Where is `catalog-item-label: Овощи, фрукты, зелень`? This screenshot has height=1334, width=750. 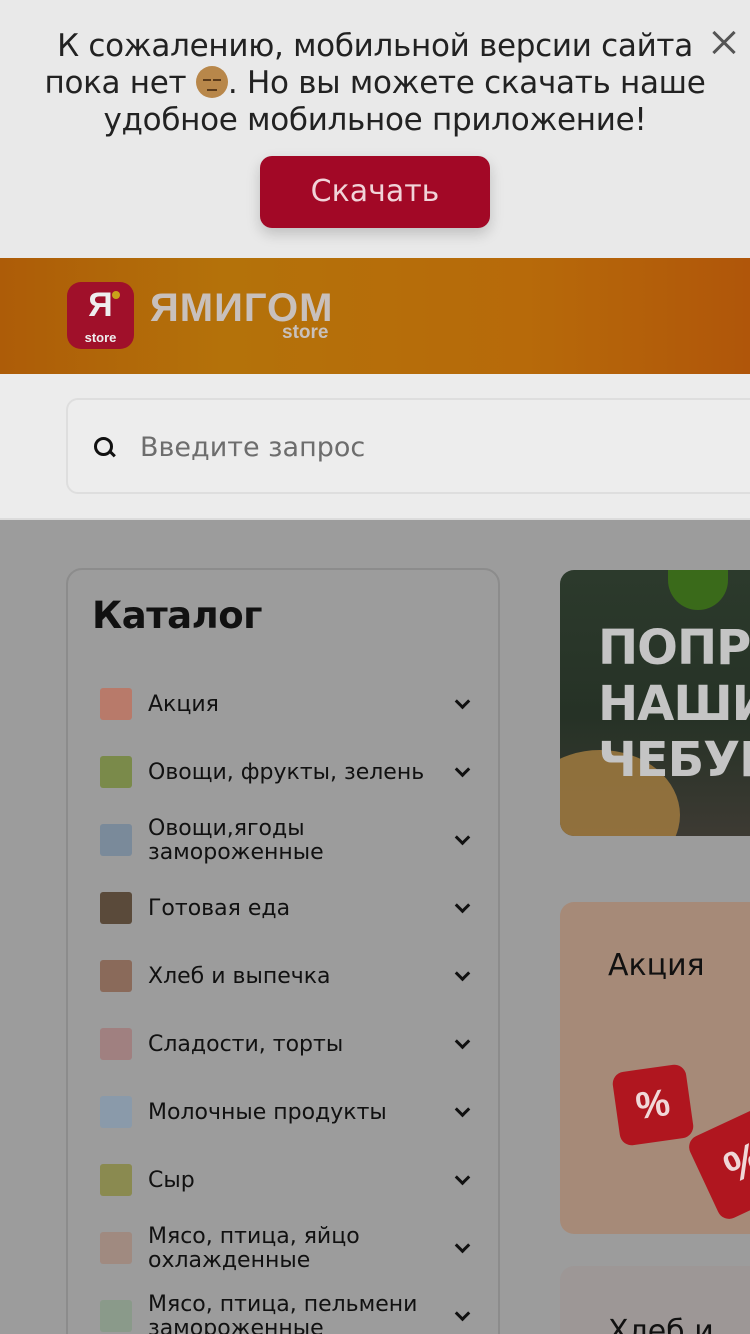 catalog-item-label: Овощи, фрукты, зелень is located at coordinates (286, 772).